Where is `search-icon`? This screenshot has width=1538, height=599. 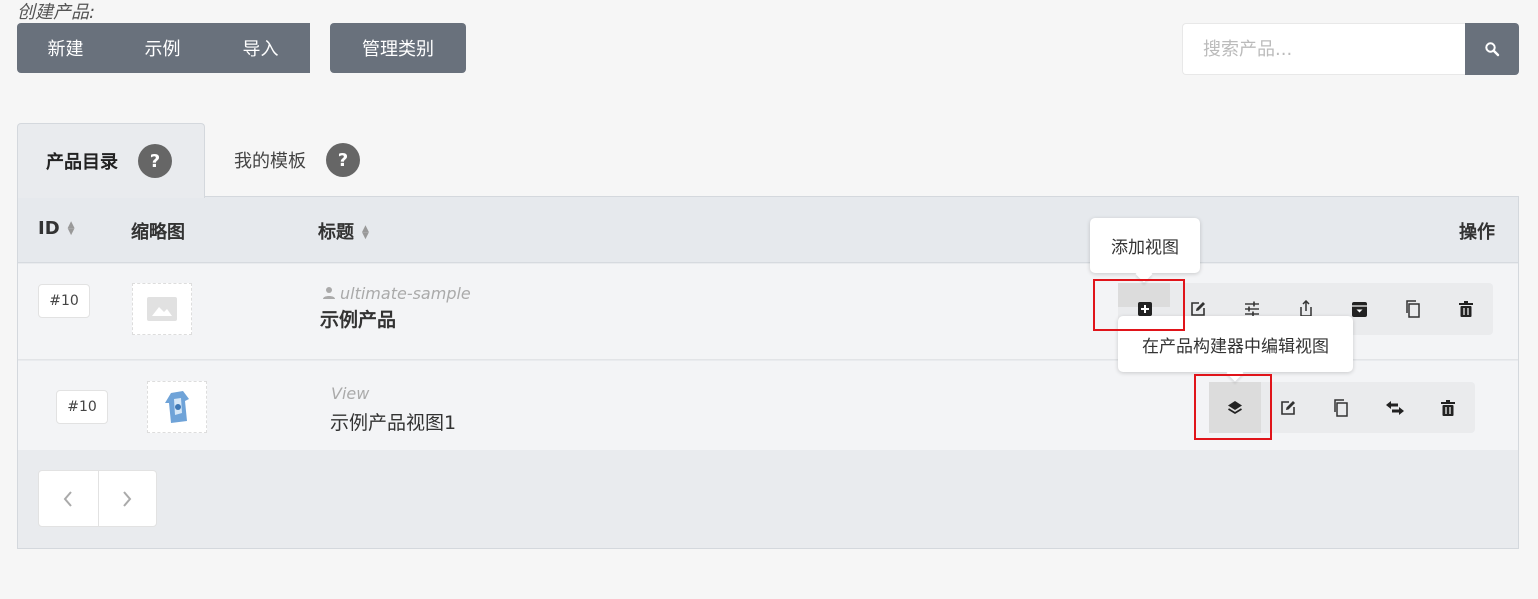 search-icon is located at coordinates (1492, 49).